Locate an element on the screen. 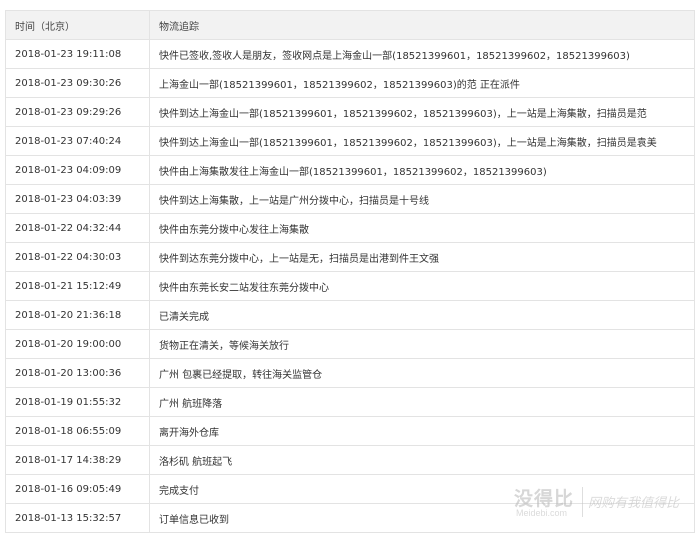 This screenshot has height=535, width=700. row-time: 2018-01-17 14:38:29 is located at coordinates (77, 460).